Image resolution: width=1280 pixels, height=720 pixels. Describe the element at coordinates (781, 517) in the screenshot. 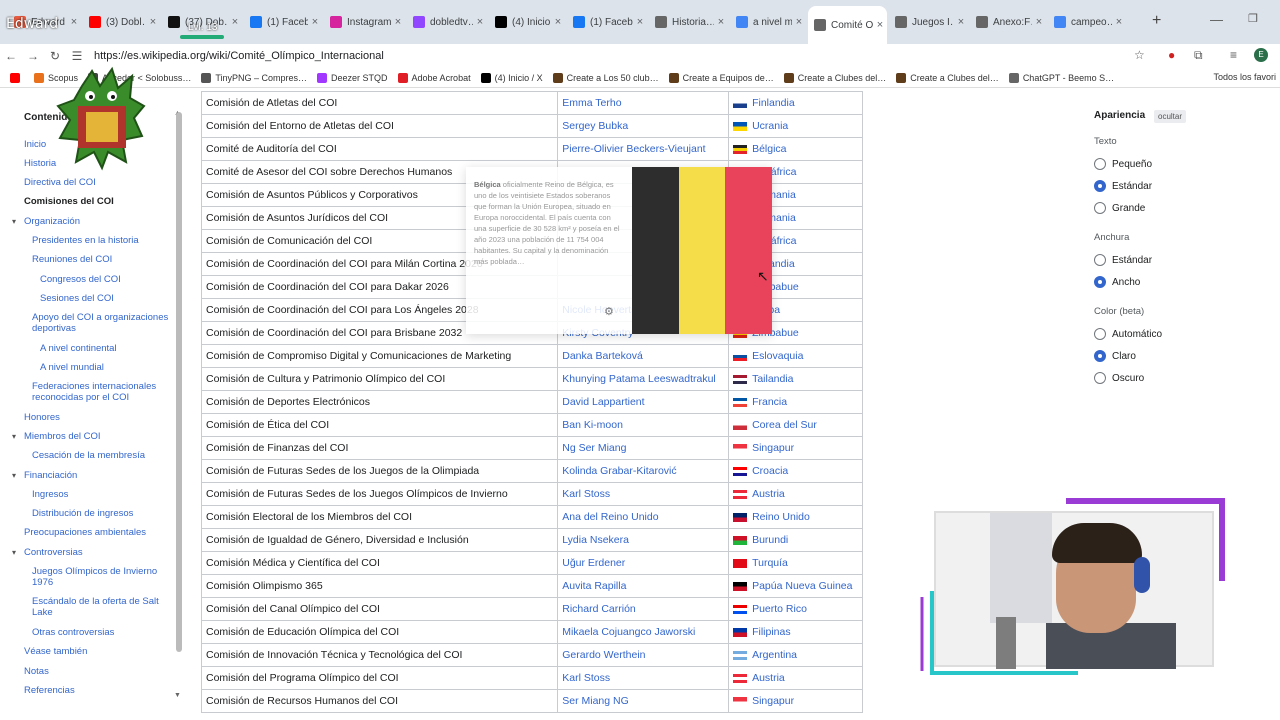

I see `country-link: Reino Unido` at that location.